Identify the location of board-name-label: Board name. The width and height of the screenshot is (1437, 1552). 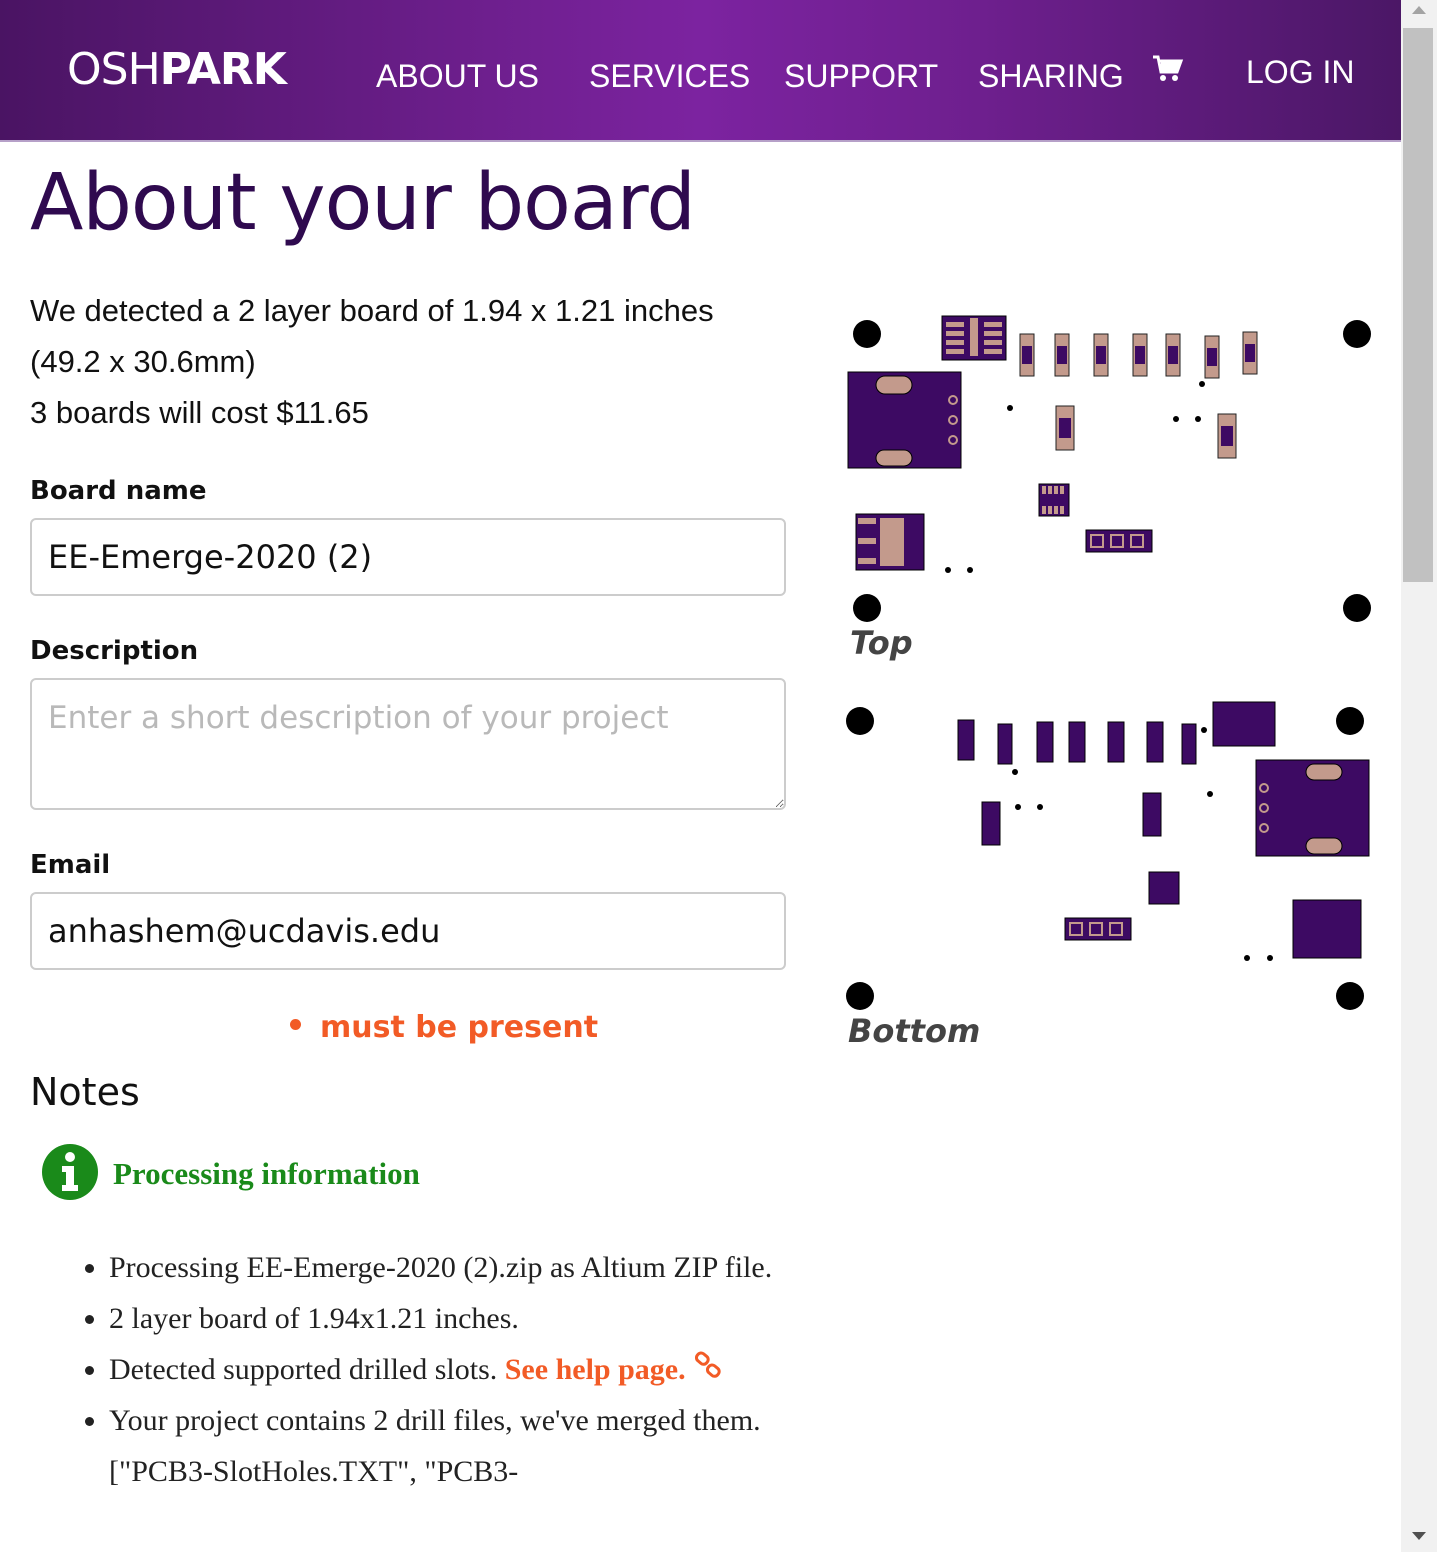
(118, 491).